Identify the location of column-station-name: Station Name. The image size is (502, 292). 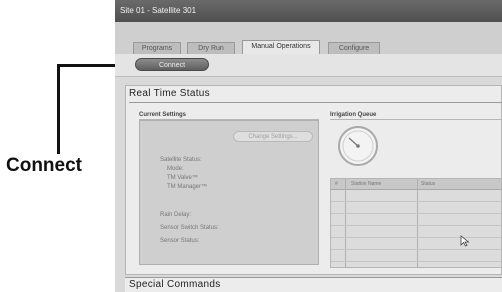
(366, 184).